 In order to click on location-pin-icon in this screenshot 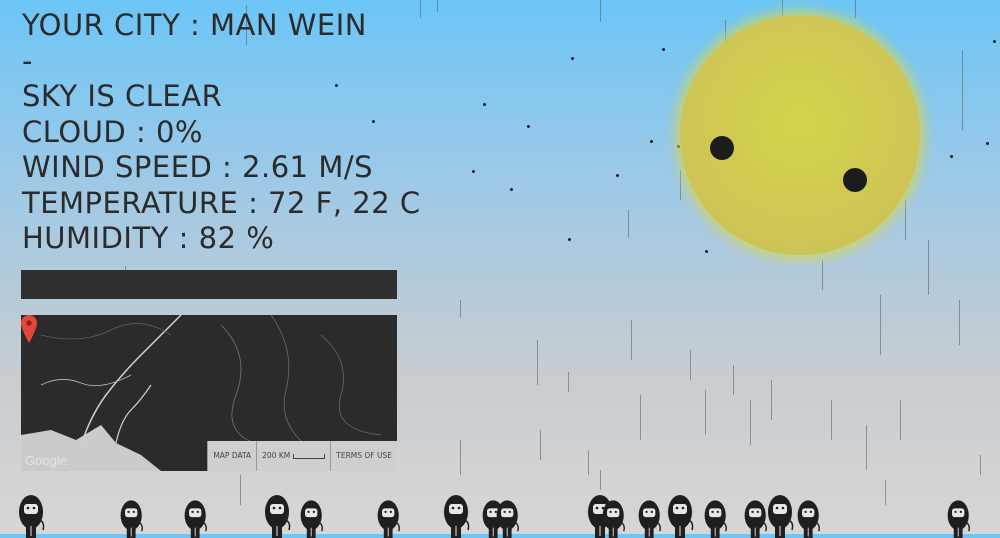, I will do `click(29, 329)`.